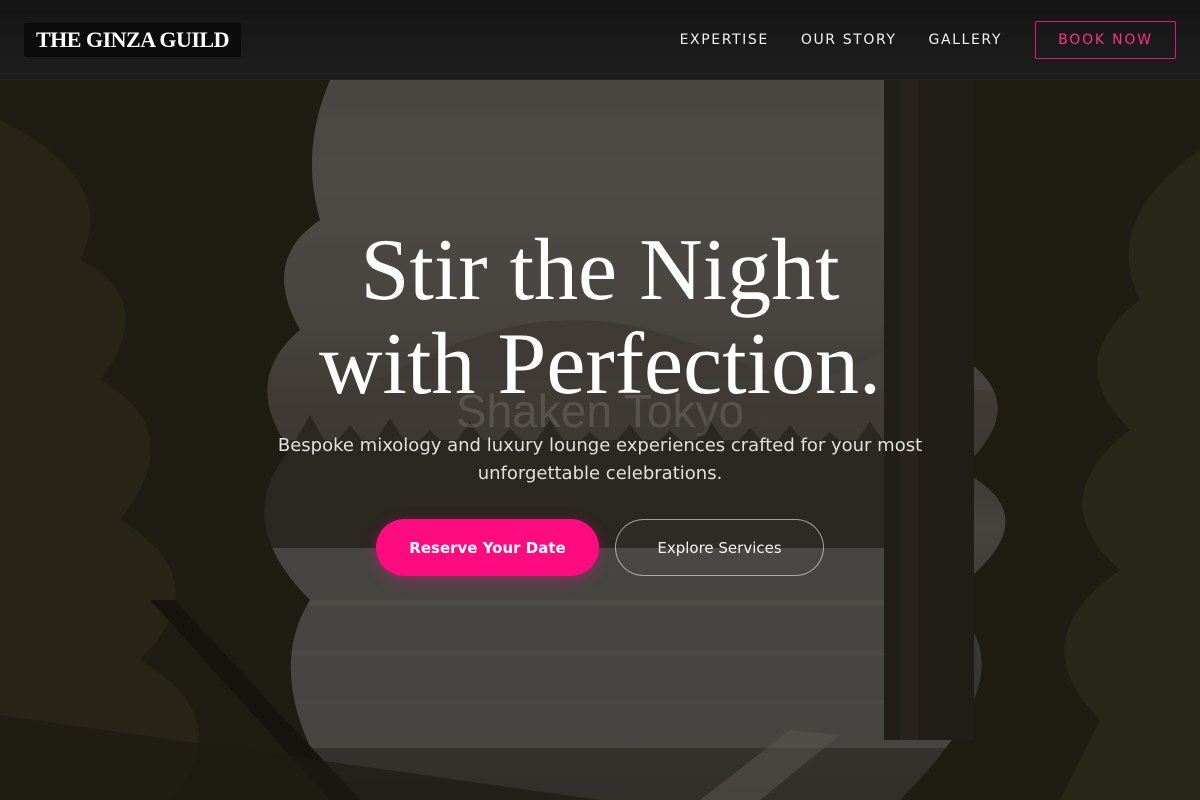 The image size is (1200, 800). Describe the element at coordinates (1105, 40) in the screenshot. I see `book-now-button: BOOK NOW` at that location.